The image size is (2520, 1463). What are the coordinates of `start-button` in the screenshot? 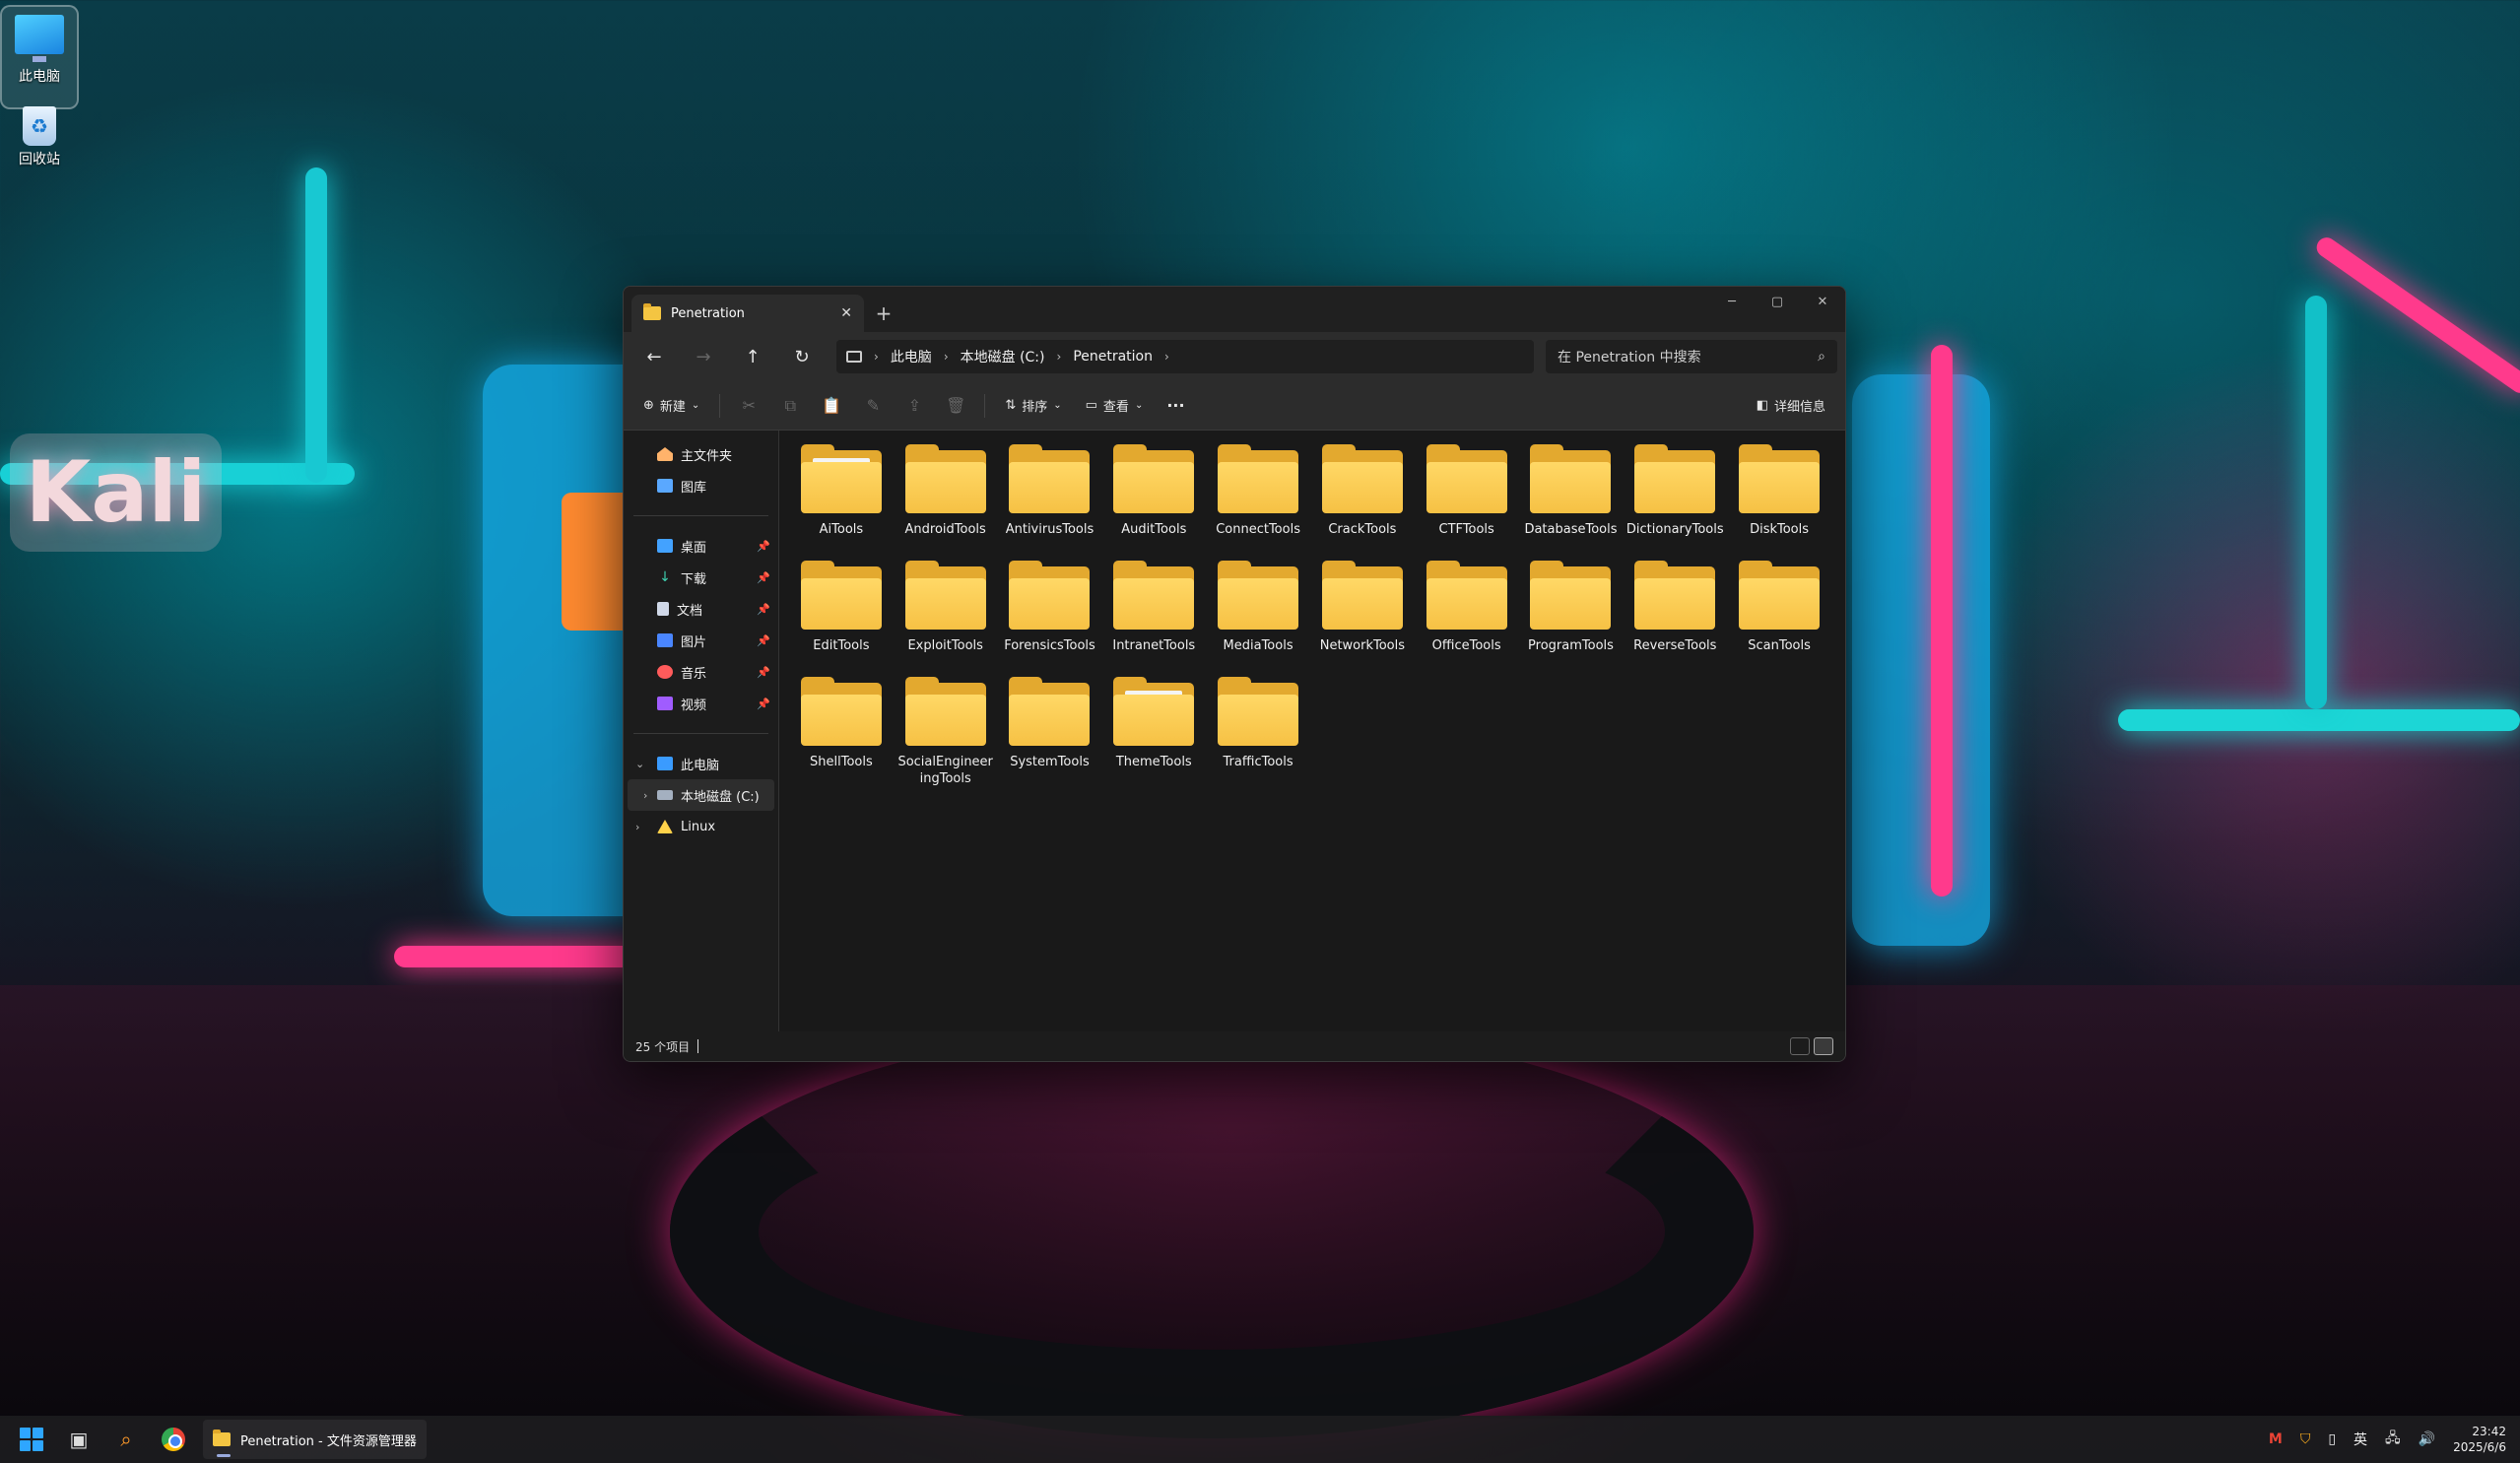 It's located at (31, 1439).